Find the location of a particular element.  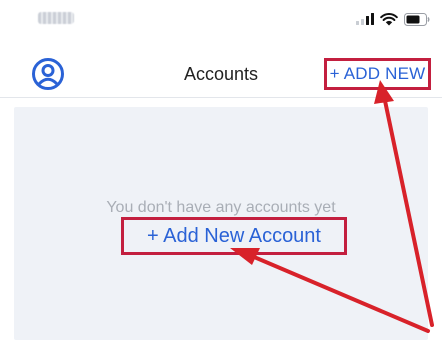

wifi-icon is located at coordinates (389, 19).